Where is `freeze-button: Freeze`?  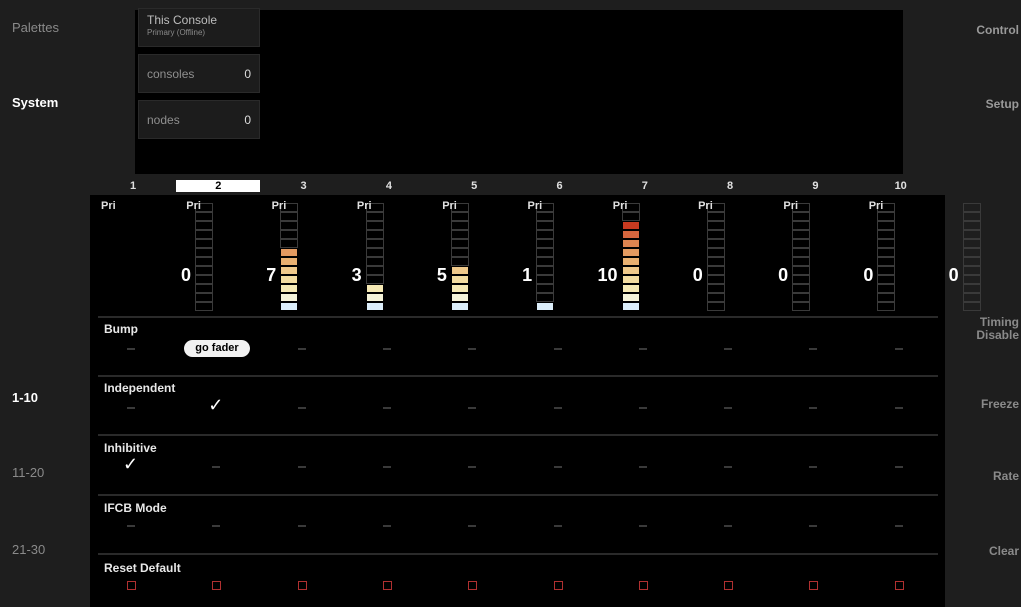
freeze-button: Freeze is located at coordinates (990, 404).